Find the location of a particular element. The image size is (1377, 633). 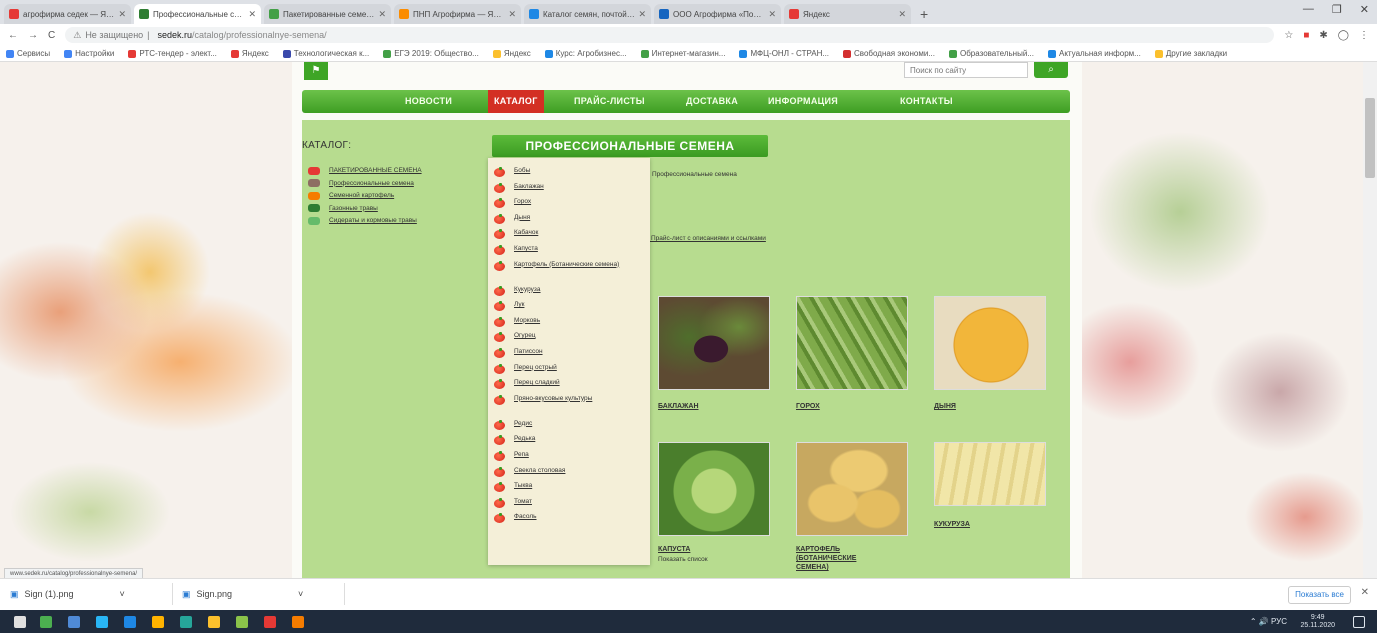

close-window-button: ✕ is located at coordinates (1364, 9).